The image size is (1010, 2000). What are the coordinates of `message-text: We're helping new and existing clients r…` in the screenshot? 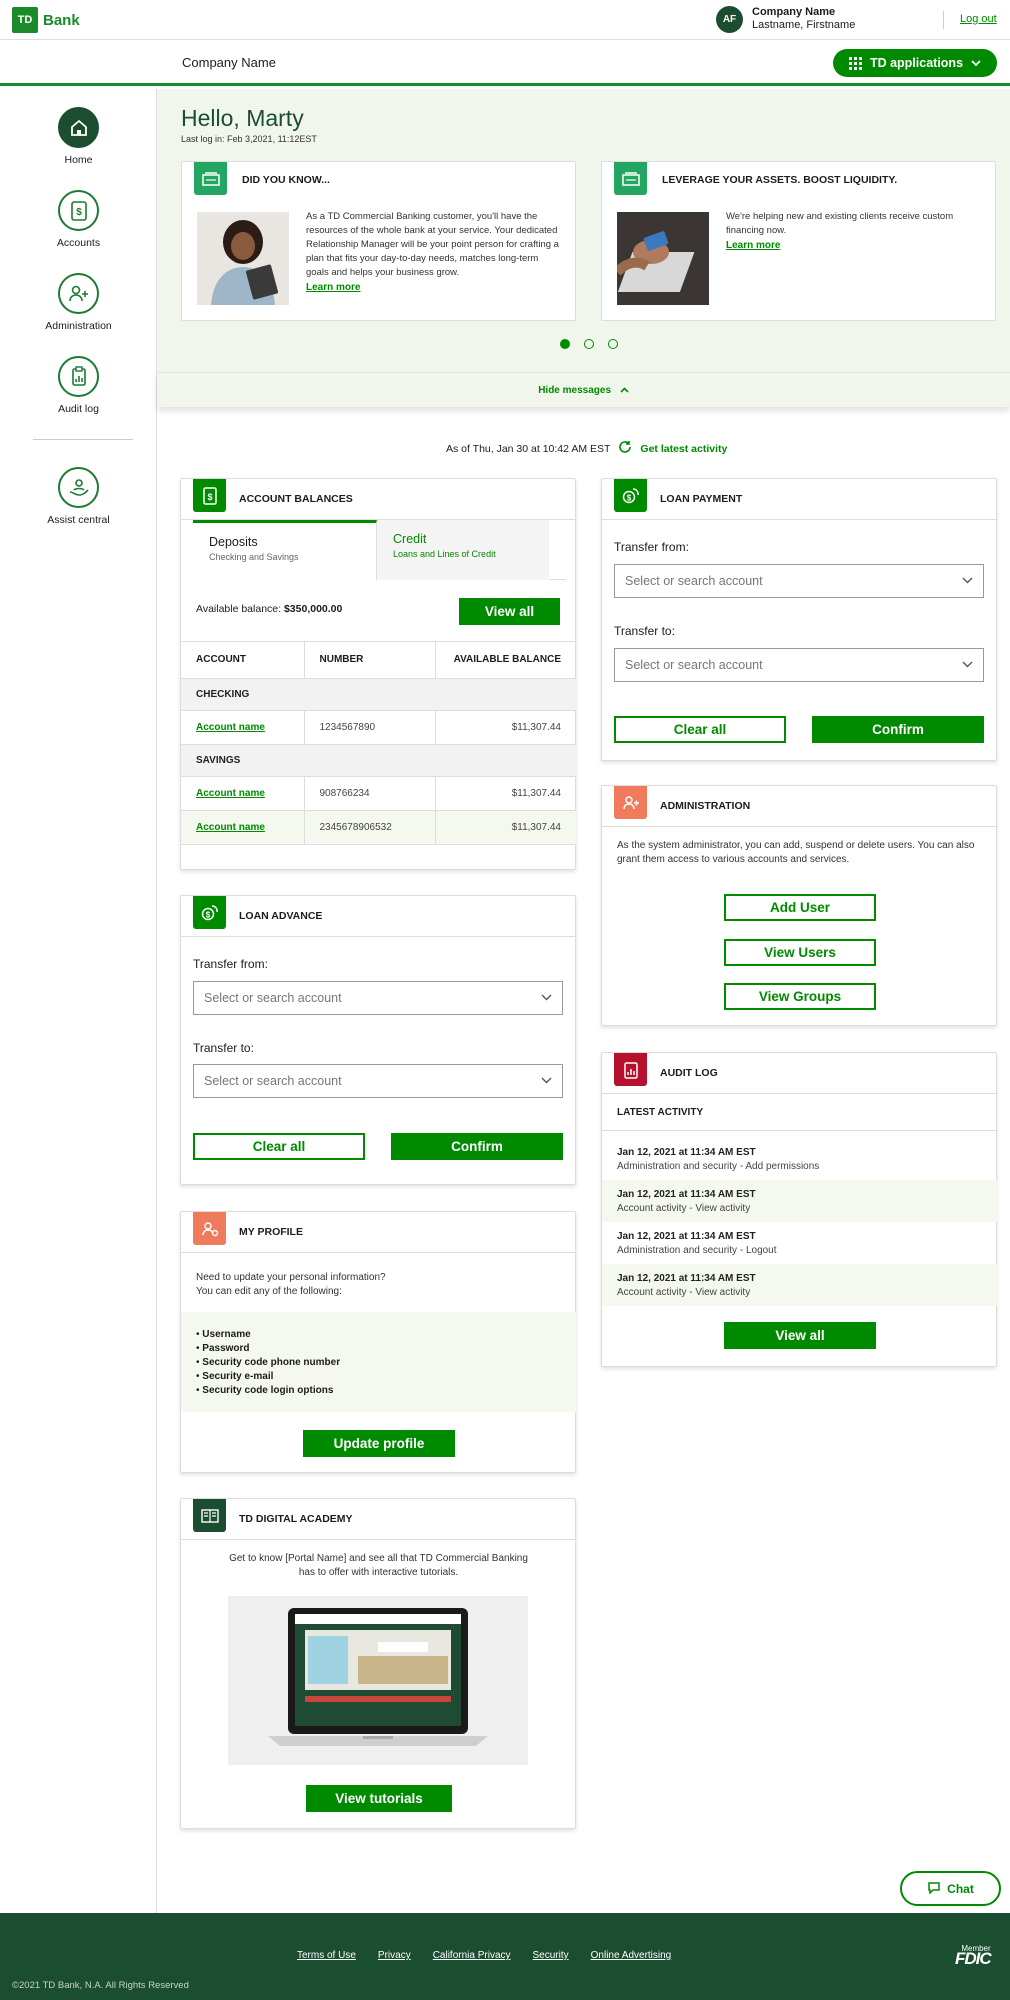 It's located at (853, 231).